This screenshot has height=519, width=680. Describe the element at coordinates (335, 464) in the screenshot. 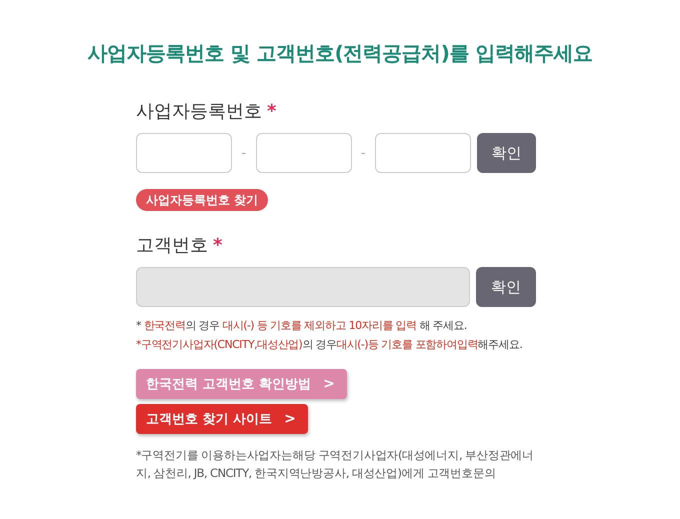

I see `footnote-text: *구역전기를 이용하는사업자는해당 구역전기사업자(대성에너지, 부산정관에너지, 삼천리, JB, CNCITY, 한국지역난방공사, 대성산업)에게 고객번호문의` at that location.